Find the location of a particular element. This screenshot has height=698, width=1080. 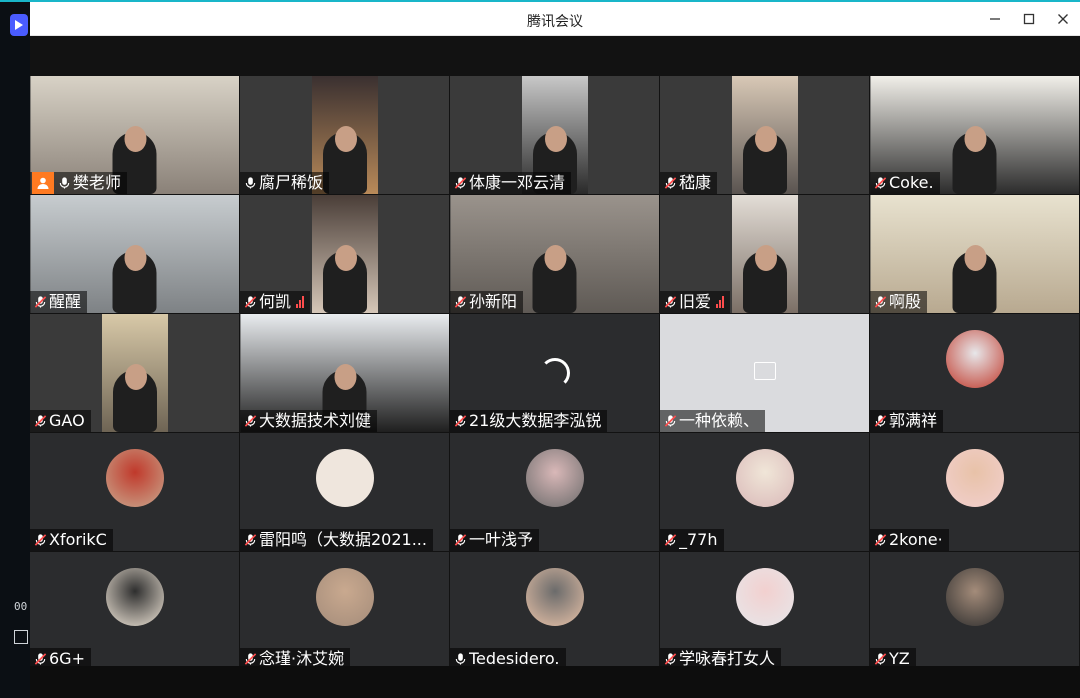

participant-tile: 啊殷 is located at coordinates (974, 254).